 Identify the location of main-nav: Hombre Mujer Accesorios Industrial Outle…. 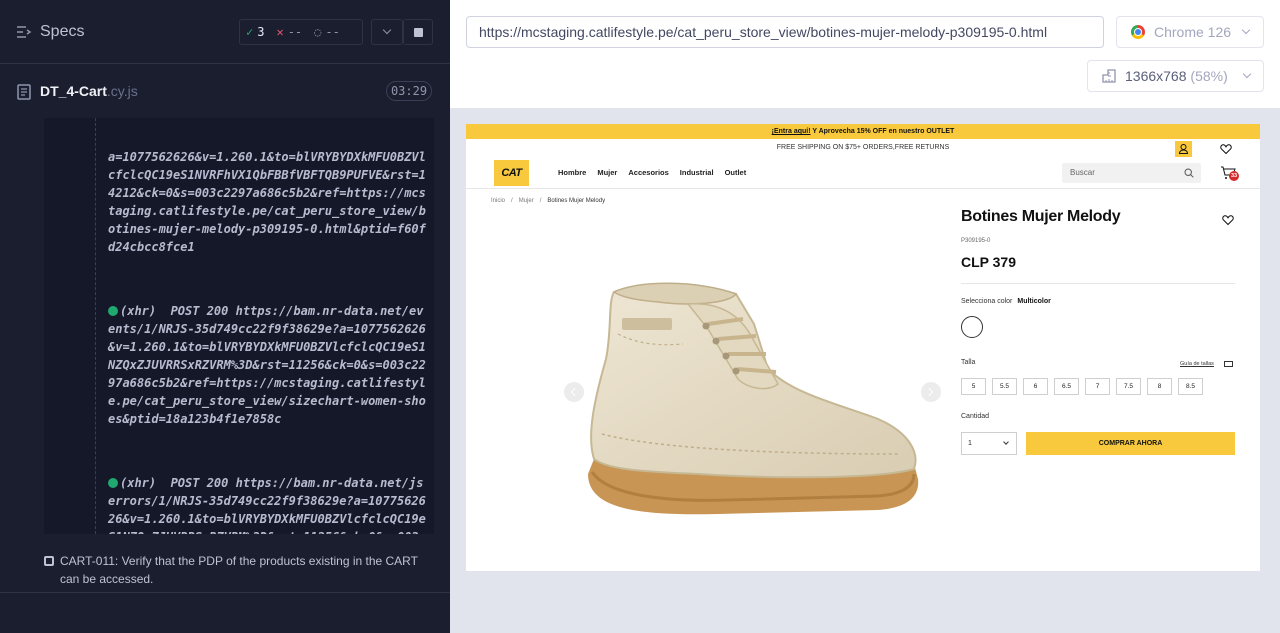
(652, 172).